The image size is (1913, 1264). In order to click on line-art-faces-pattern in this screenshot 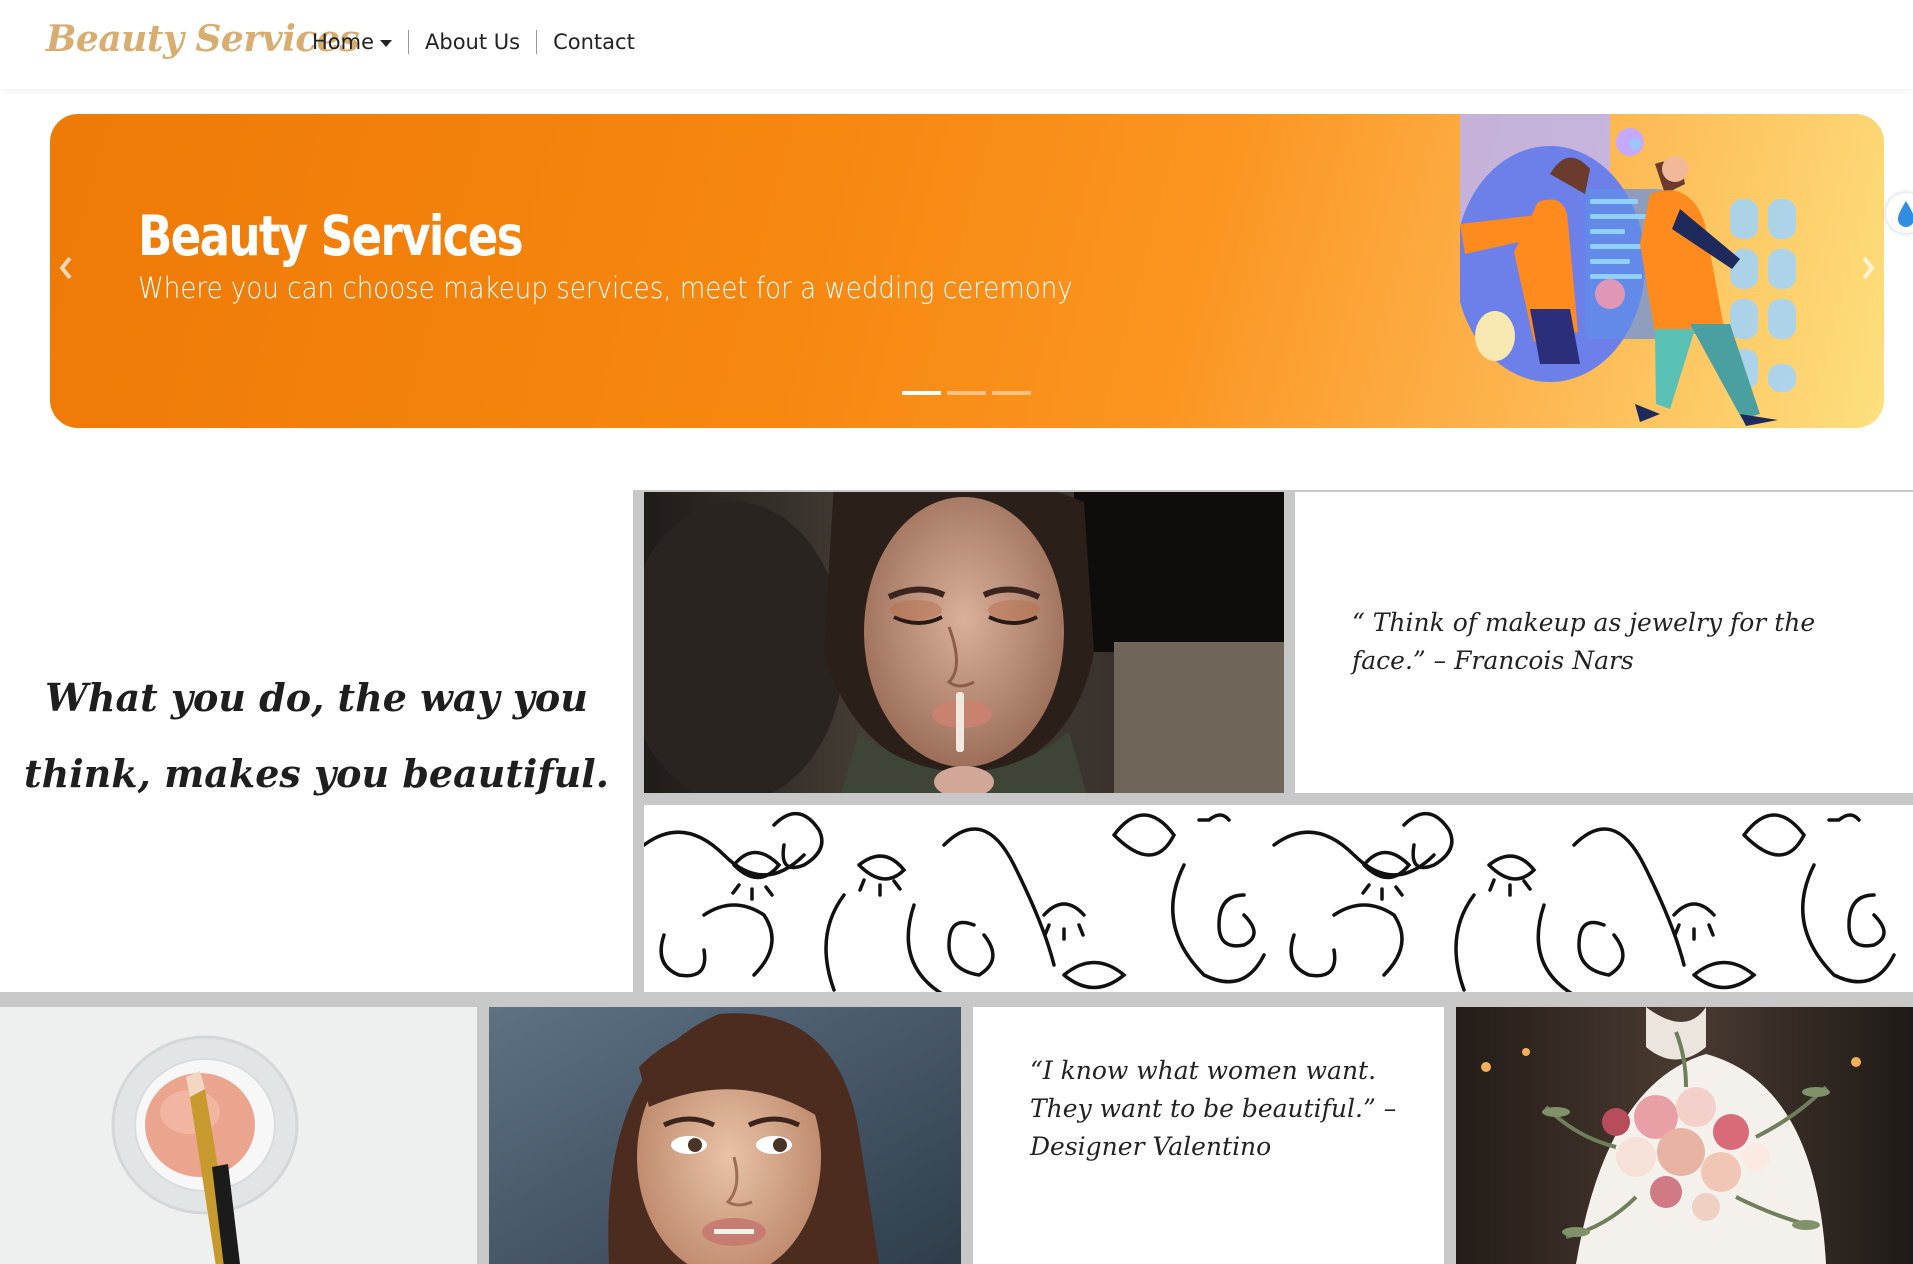, I will do `click(1278, 898)`.